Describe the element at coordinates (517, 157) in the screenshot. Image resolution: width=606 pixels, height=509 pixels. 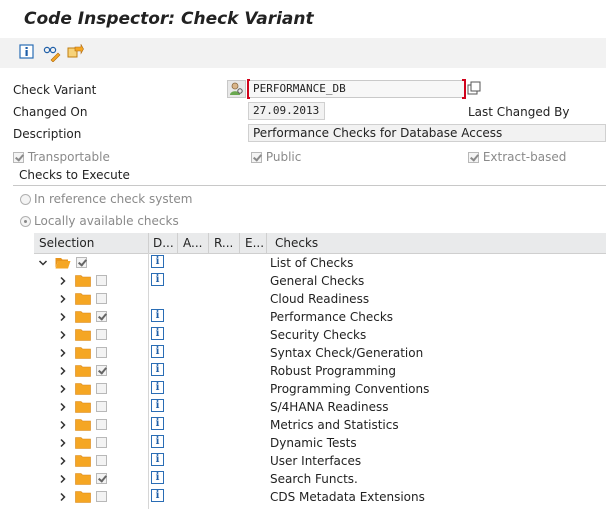
I see `extract-based-checkbox: Extract-based` at that location.